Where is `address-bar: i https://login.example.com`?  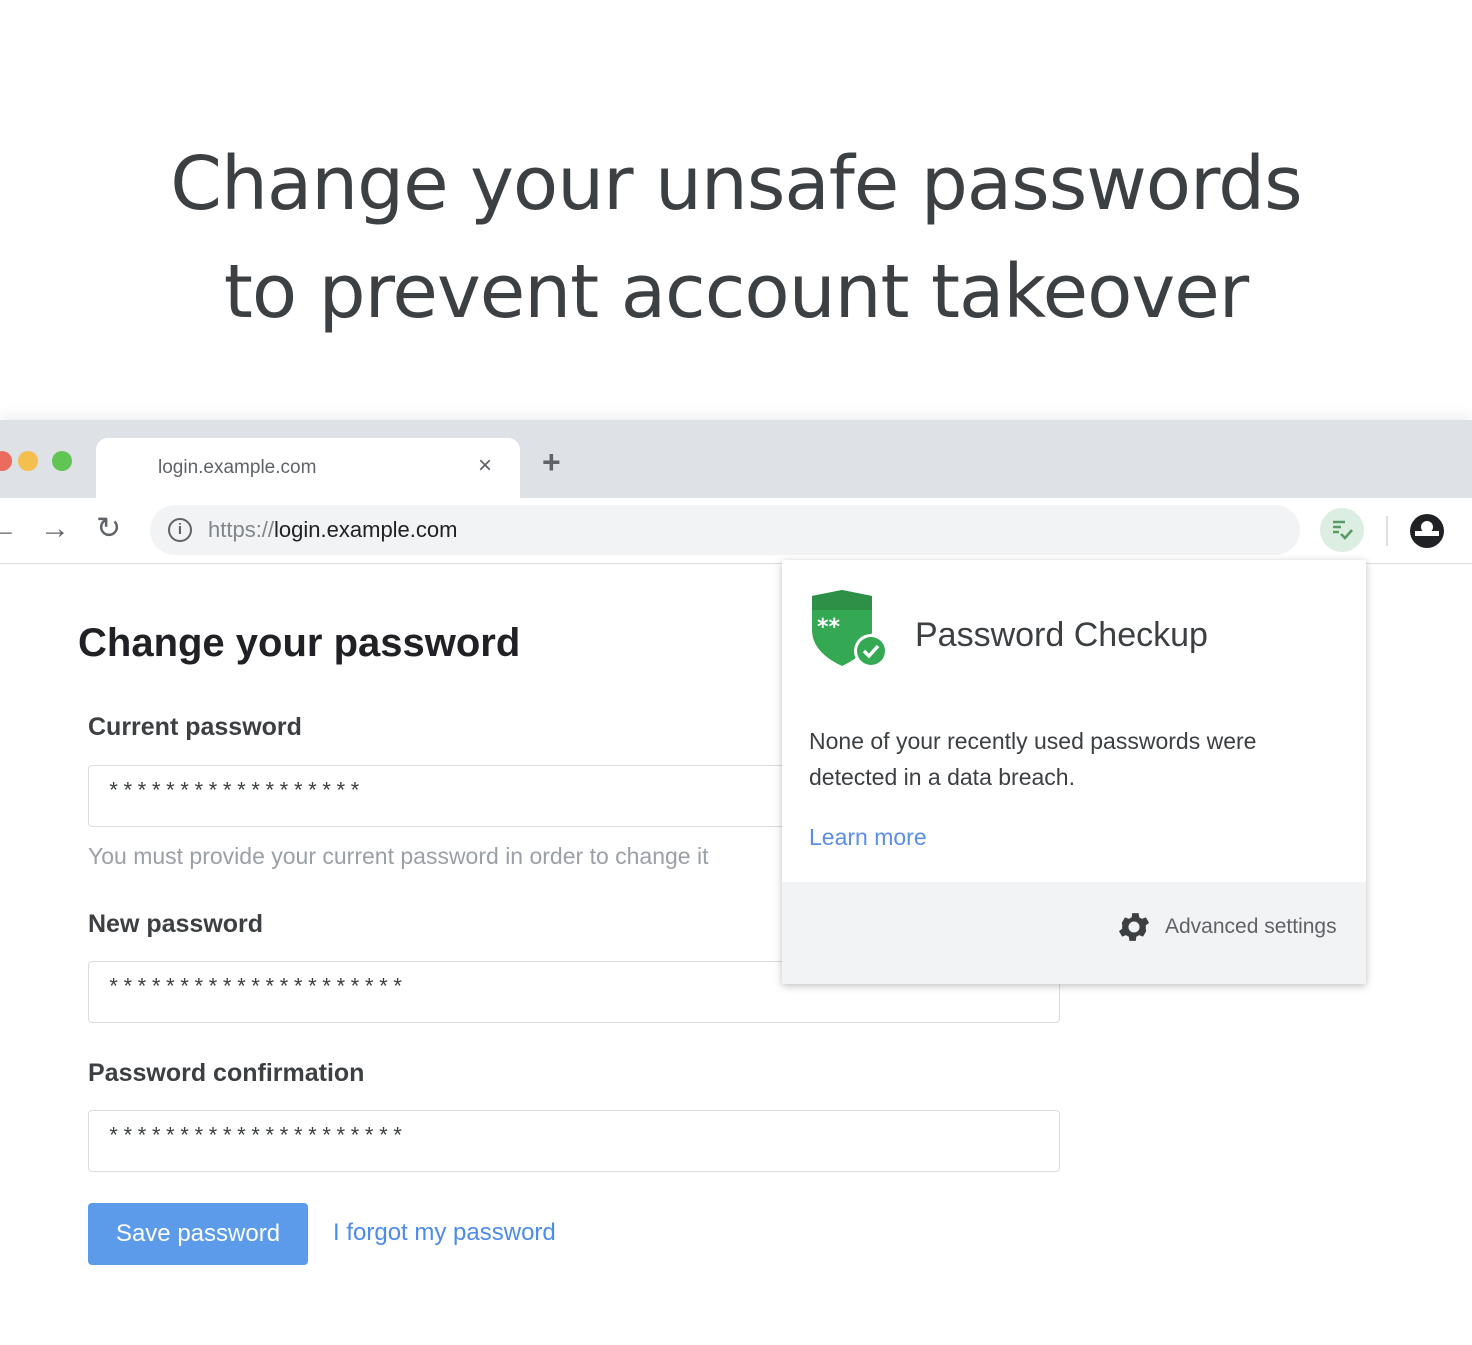 address-bar: i https://login.example.com is located at coordinates (725, 530).